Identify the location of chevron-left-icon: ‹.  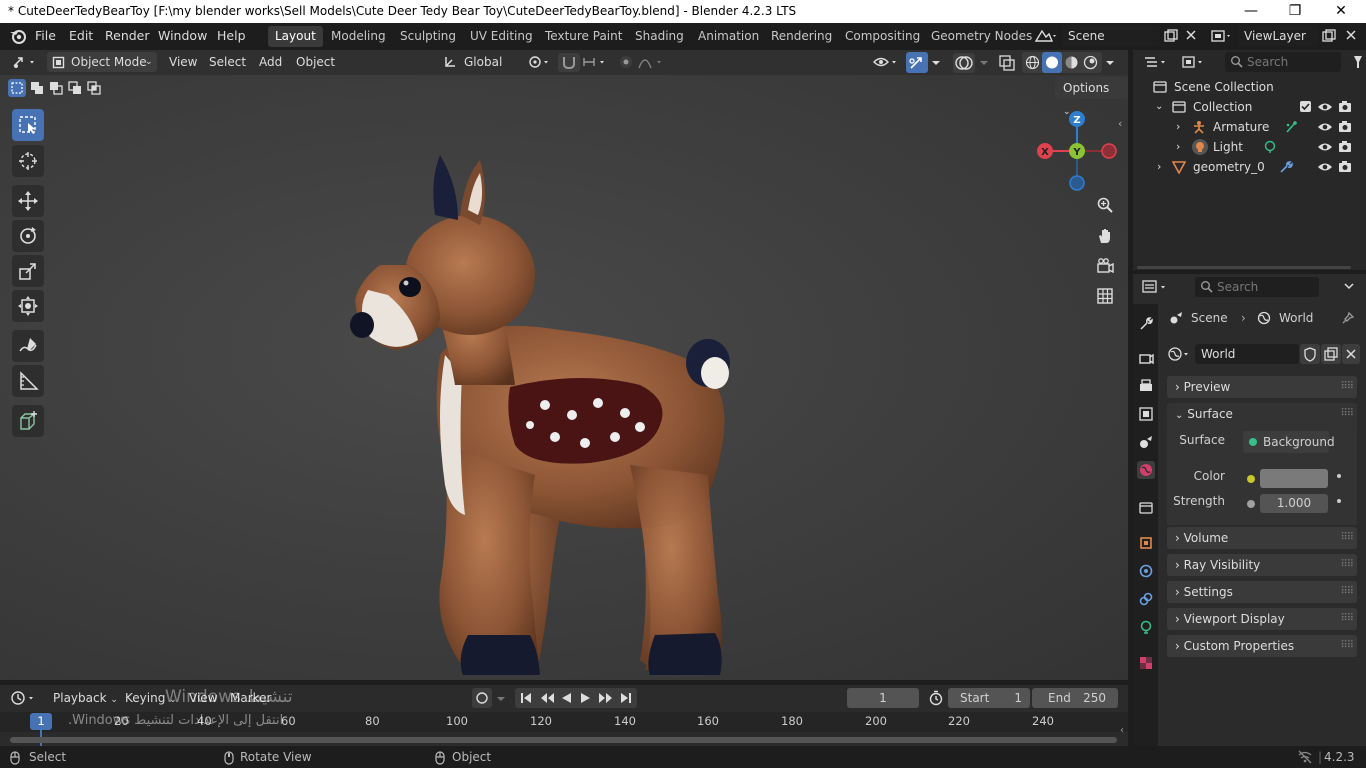
(1122, 730).